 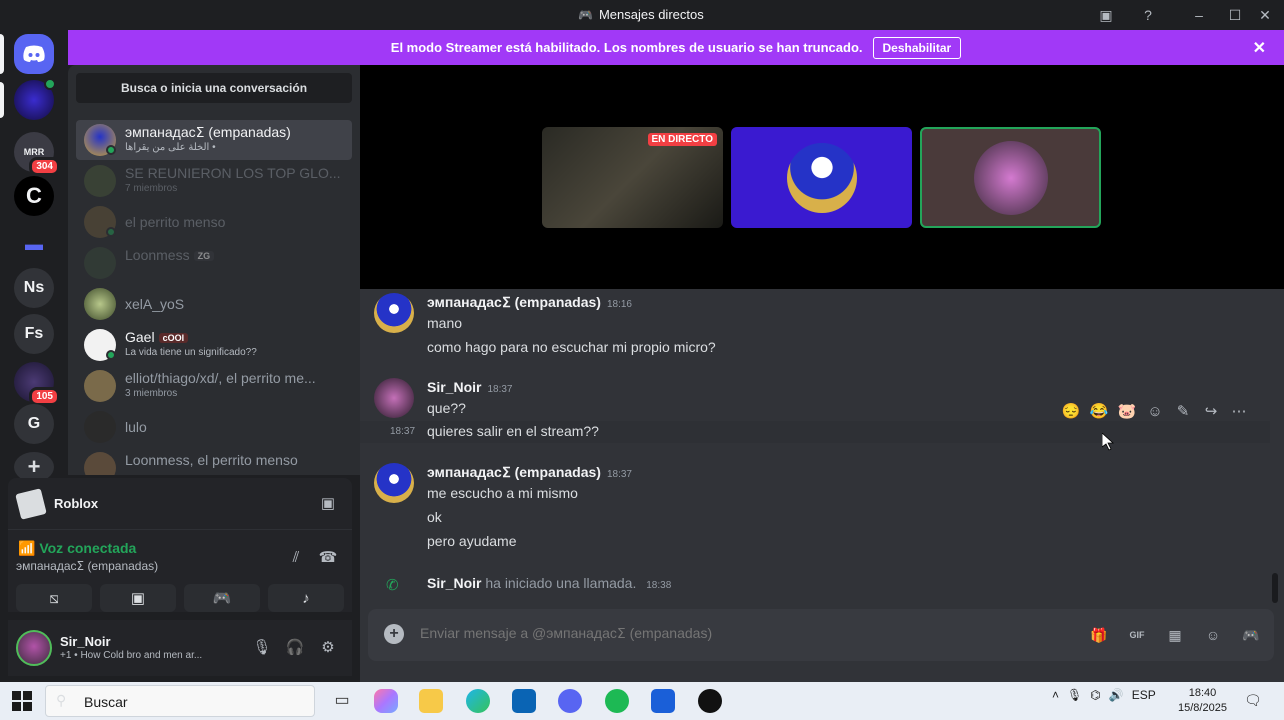 What do you see at coordinates (1211, 412) in the screenshot?
I see `forward-icon: ↪` at bounding box center [1211, 412].